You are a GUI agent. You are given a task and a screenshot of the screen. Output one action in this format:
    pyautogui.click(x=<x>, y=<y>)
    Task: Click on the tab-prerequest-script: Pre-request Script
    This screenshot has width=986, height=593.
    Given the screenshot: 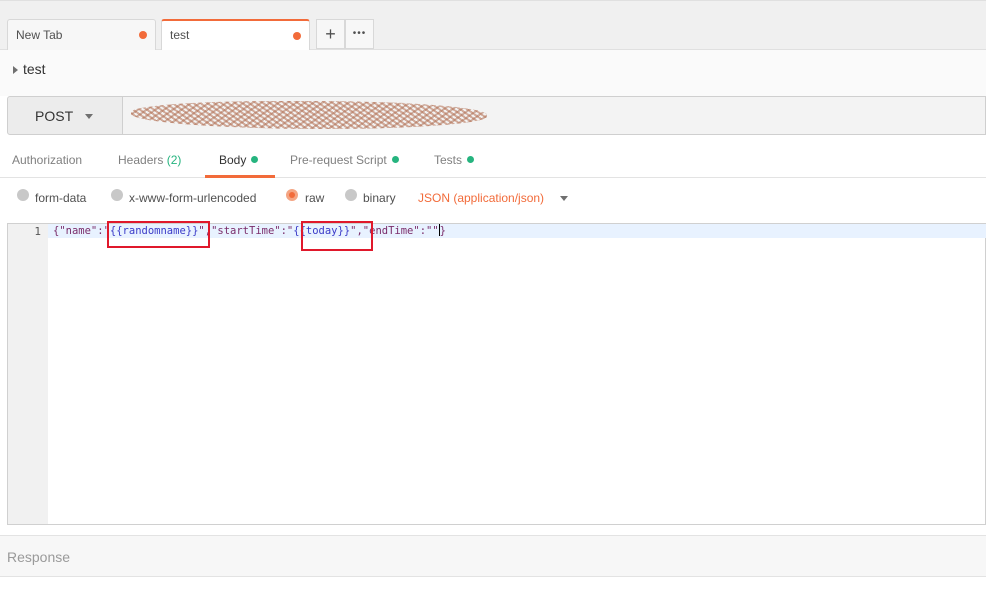 What is the action you would take?
    pyautogui.click(x=344, y=160)
    